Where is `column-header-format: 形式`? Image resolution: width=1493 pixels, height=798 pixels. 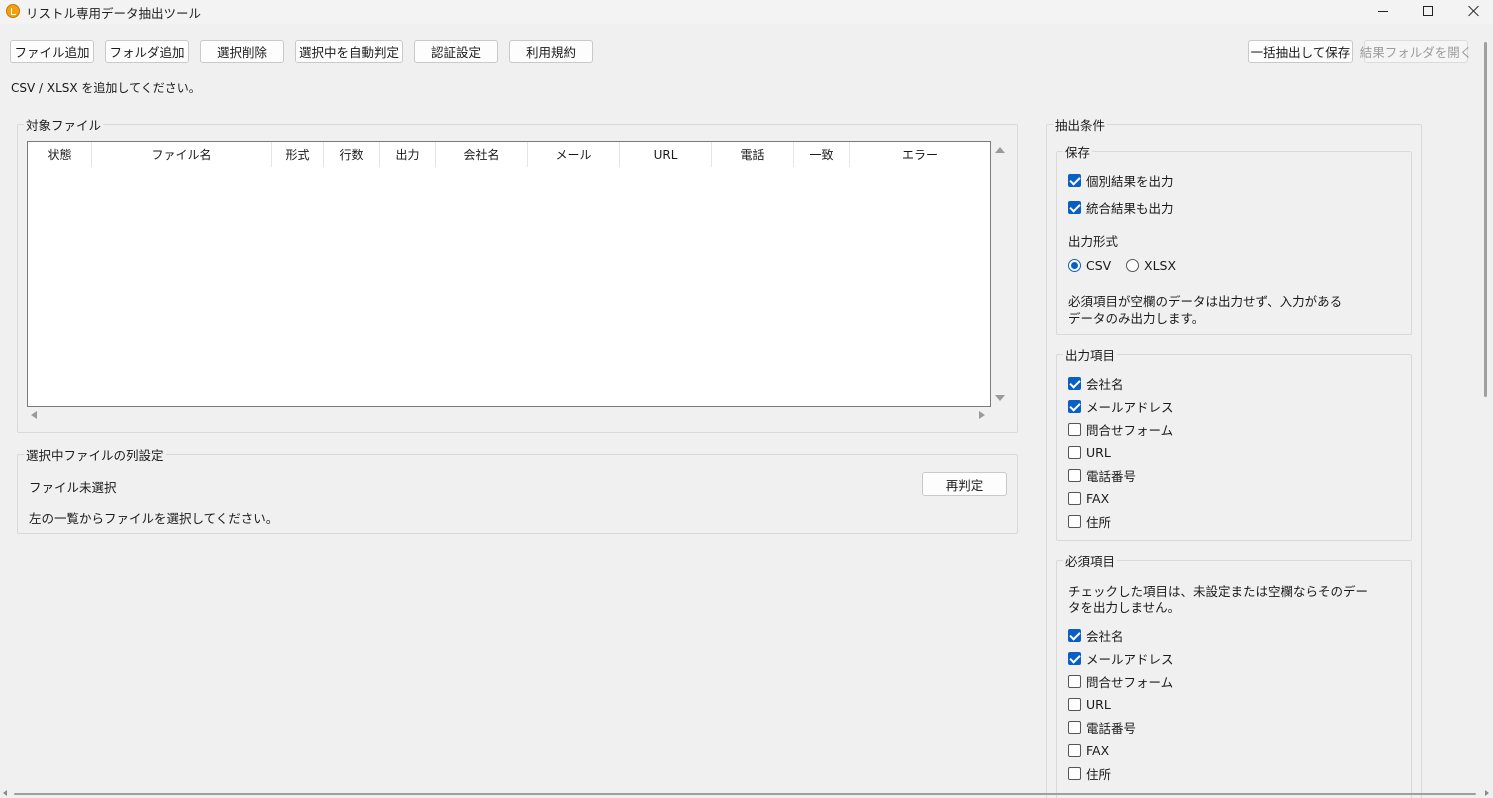 column-header-format: 形式 is located at coordinates (298, 154).